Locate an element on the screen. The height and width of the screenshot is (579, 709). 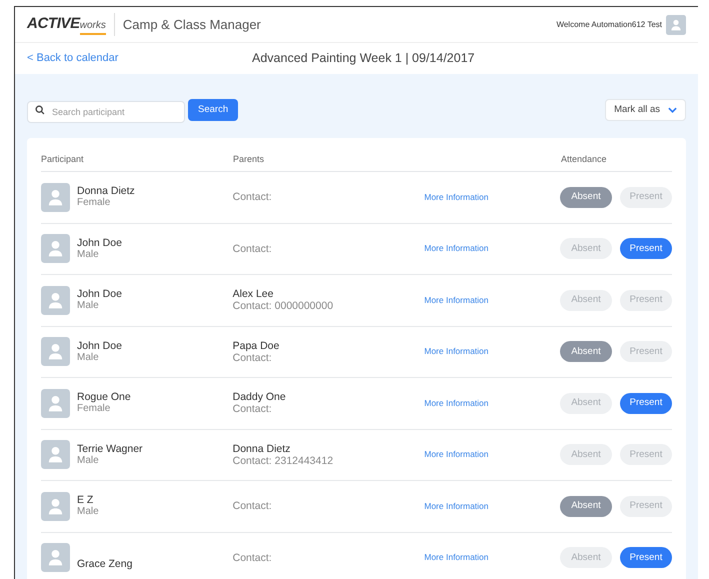
app-name: Camp & Class Manager is located at coordinates (191, 25).